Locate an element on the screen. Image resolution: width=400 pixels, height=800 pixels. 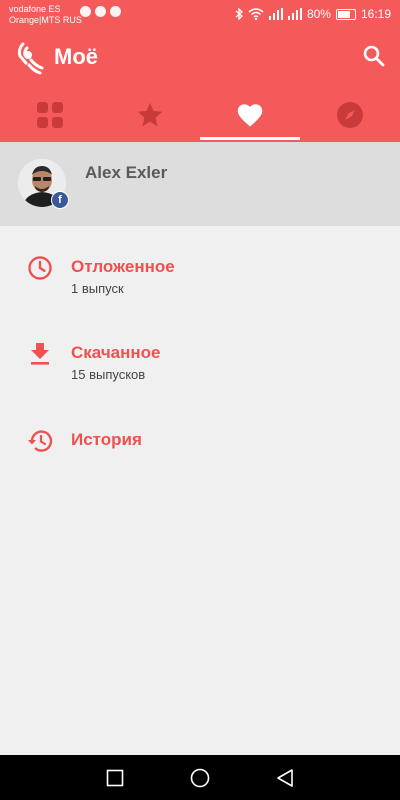
download-icon is located at coordinates (40, 354).